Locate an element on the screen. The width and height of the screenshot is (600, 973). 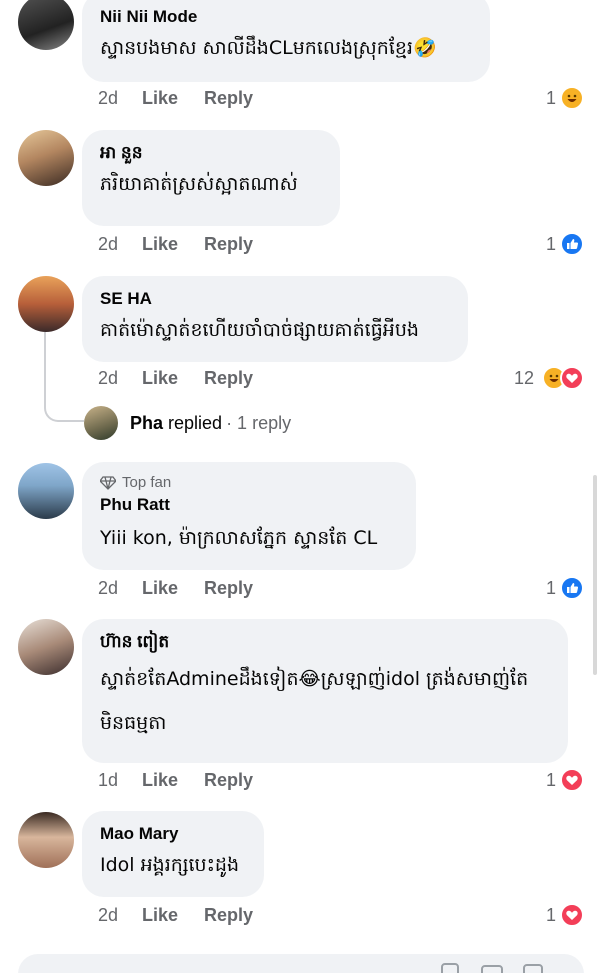
camera-icon is located at coordinates (492, 967).